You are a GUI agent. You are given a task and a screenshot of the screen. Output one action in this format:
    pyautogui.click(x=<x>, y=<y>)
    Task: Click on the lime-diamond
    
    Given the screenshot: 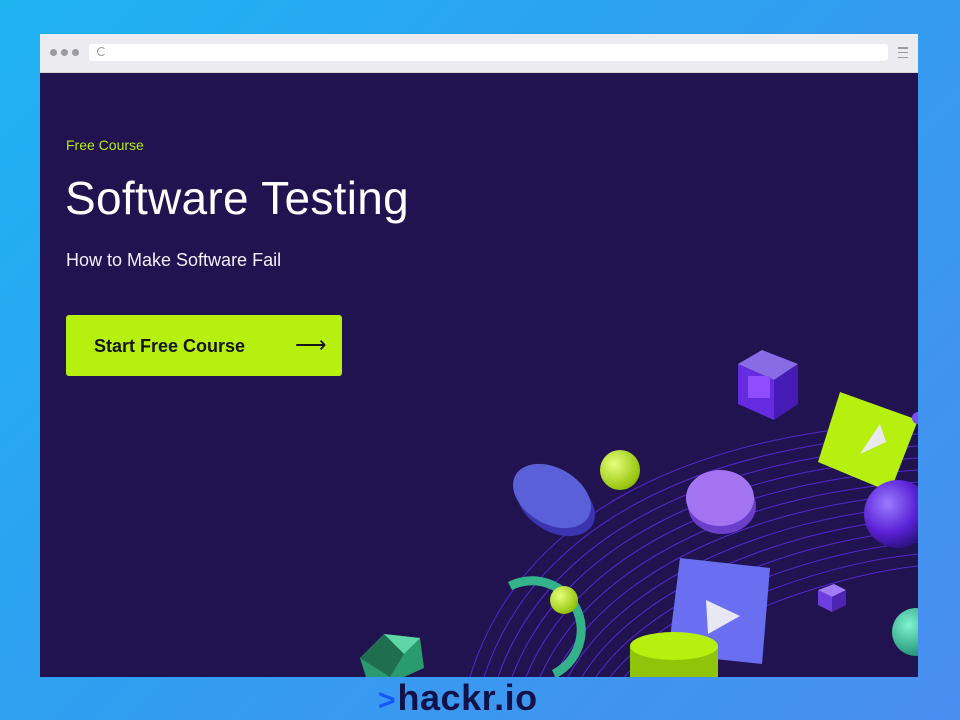 What is the action you would take?
    pyautogui.click(x=868, y=442)
    